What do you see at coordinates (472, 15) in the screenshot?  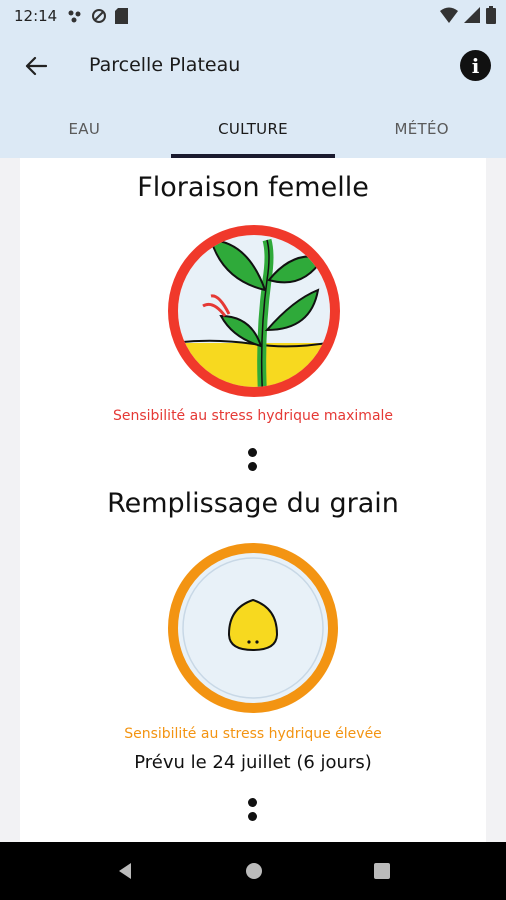 I see `signal-icon` at bounding box center [472, 15].